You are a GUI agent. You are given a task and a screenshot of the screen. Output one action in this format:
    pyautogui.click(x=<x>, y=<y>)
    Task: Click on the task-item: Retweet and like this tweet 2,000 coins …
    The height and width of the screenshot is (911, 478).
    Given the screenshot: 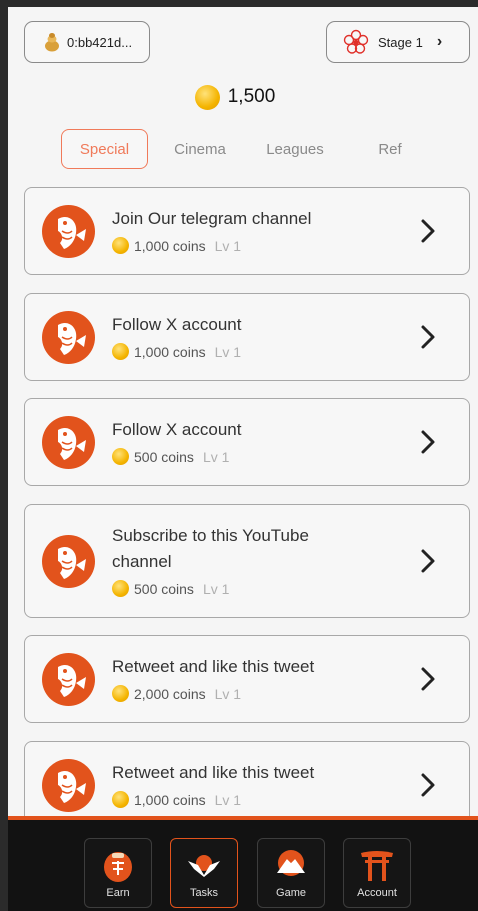 What is the action you would take?
    pyautogui.click(x=247, y=679)
    